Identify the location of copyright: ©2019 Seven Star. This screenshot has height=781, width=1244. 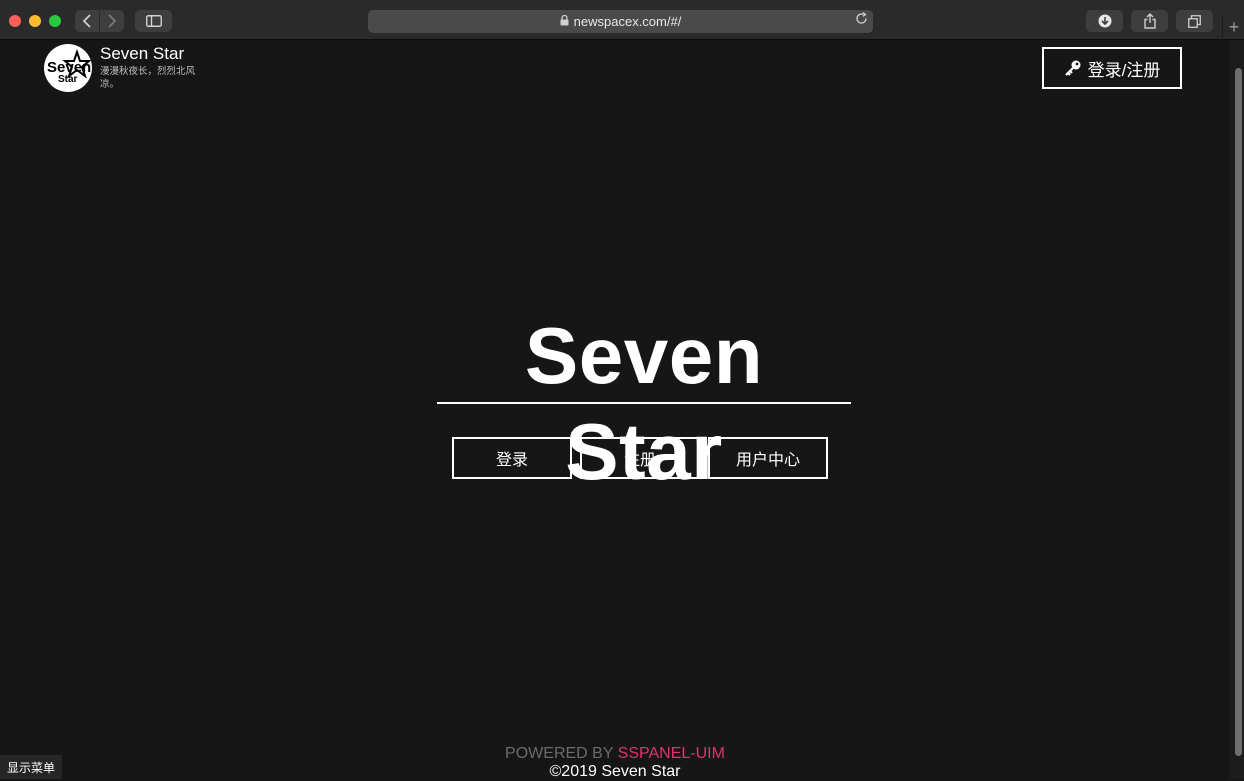
(615, 771).